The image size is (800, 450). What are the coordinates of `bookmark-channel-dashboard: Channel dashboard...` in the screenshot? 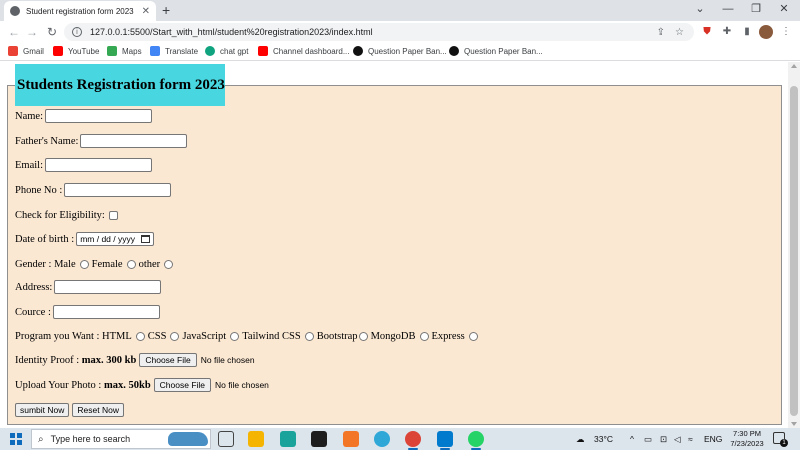 It's located at (304, 51).